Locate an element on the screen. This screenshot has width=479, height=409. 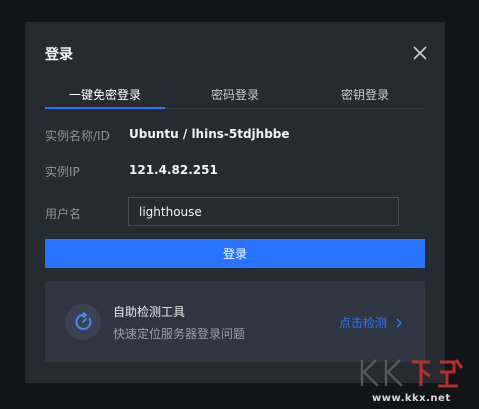
tab-key-login: 密钥登录 is located at coordinates (365, 94).